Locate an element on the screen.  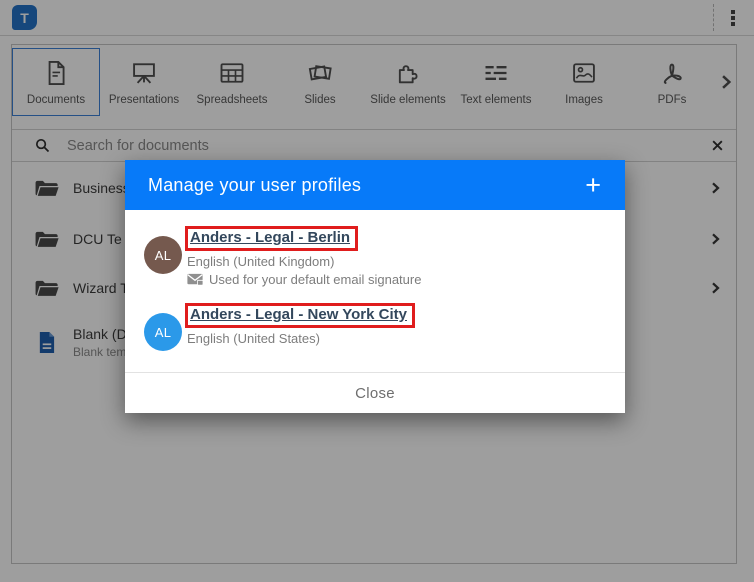
annotation-box: Anders - Legal - Berlin is located at coordinates (272, 238).